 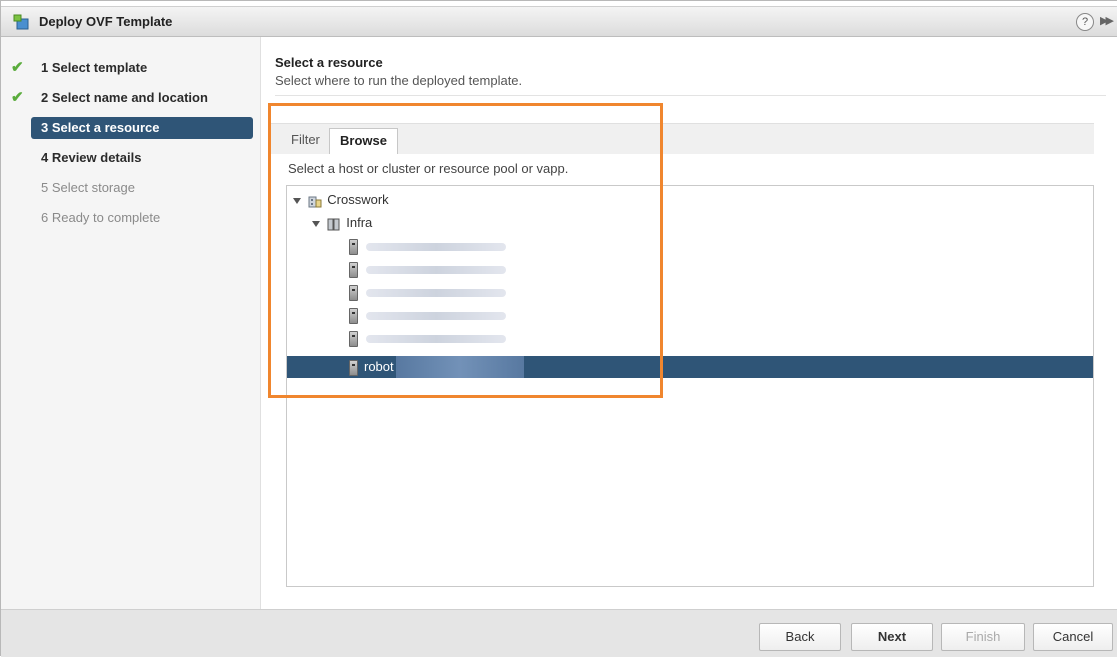 I want to click on step-select-template: ✔ 1 Select template, so click(x=132, y=68).